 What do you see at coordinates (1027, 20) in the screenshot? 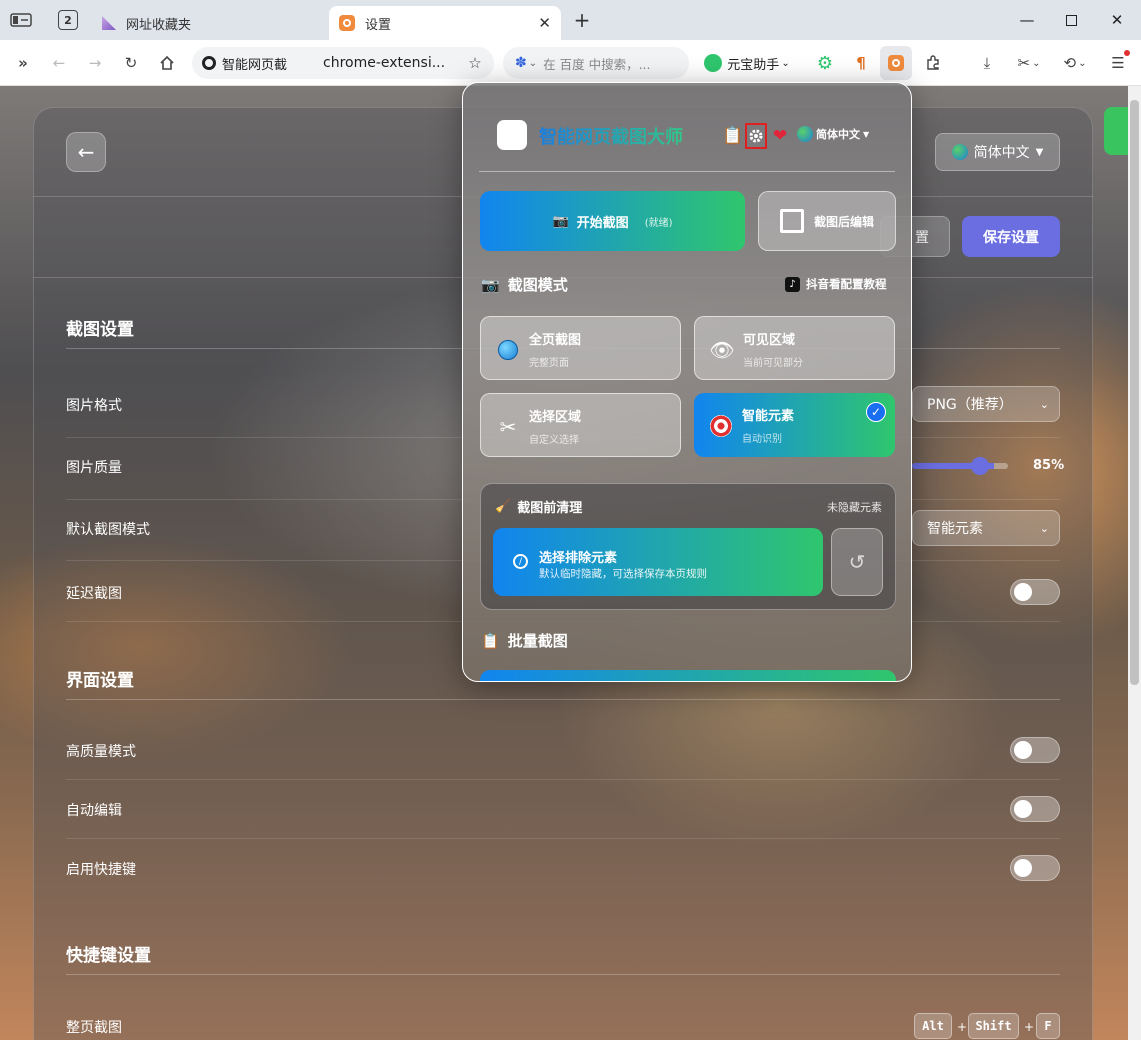
I see `minimize-icon: —` at bounding box center [1027, 20].